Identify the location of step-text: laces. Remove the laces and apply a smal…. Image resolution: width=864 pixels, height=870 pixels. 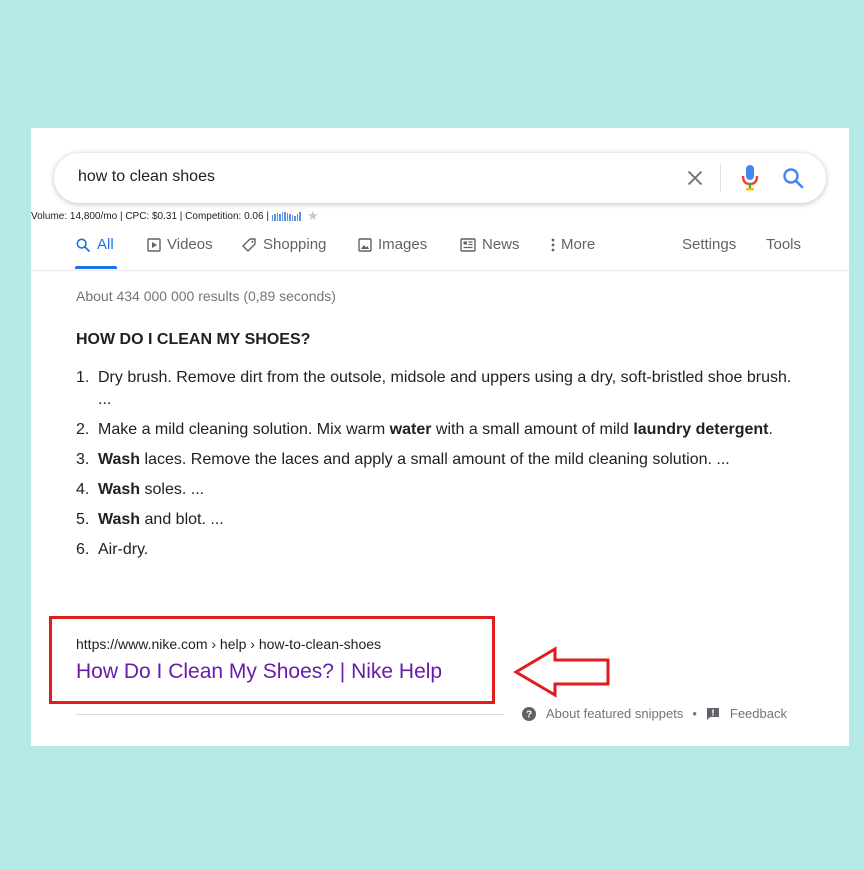
(435, 459).